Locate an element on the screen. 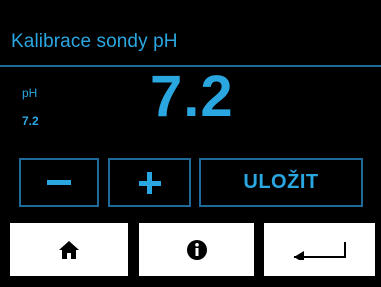 The height and width of the screenshot is (287, 381). save-button: ULOŽIT is located at coordinates (281, 182).